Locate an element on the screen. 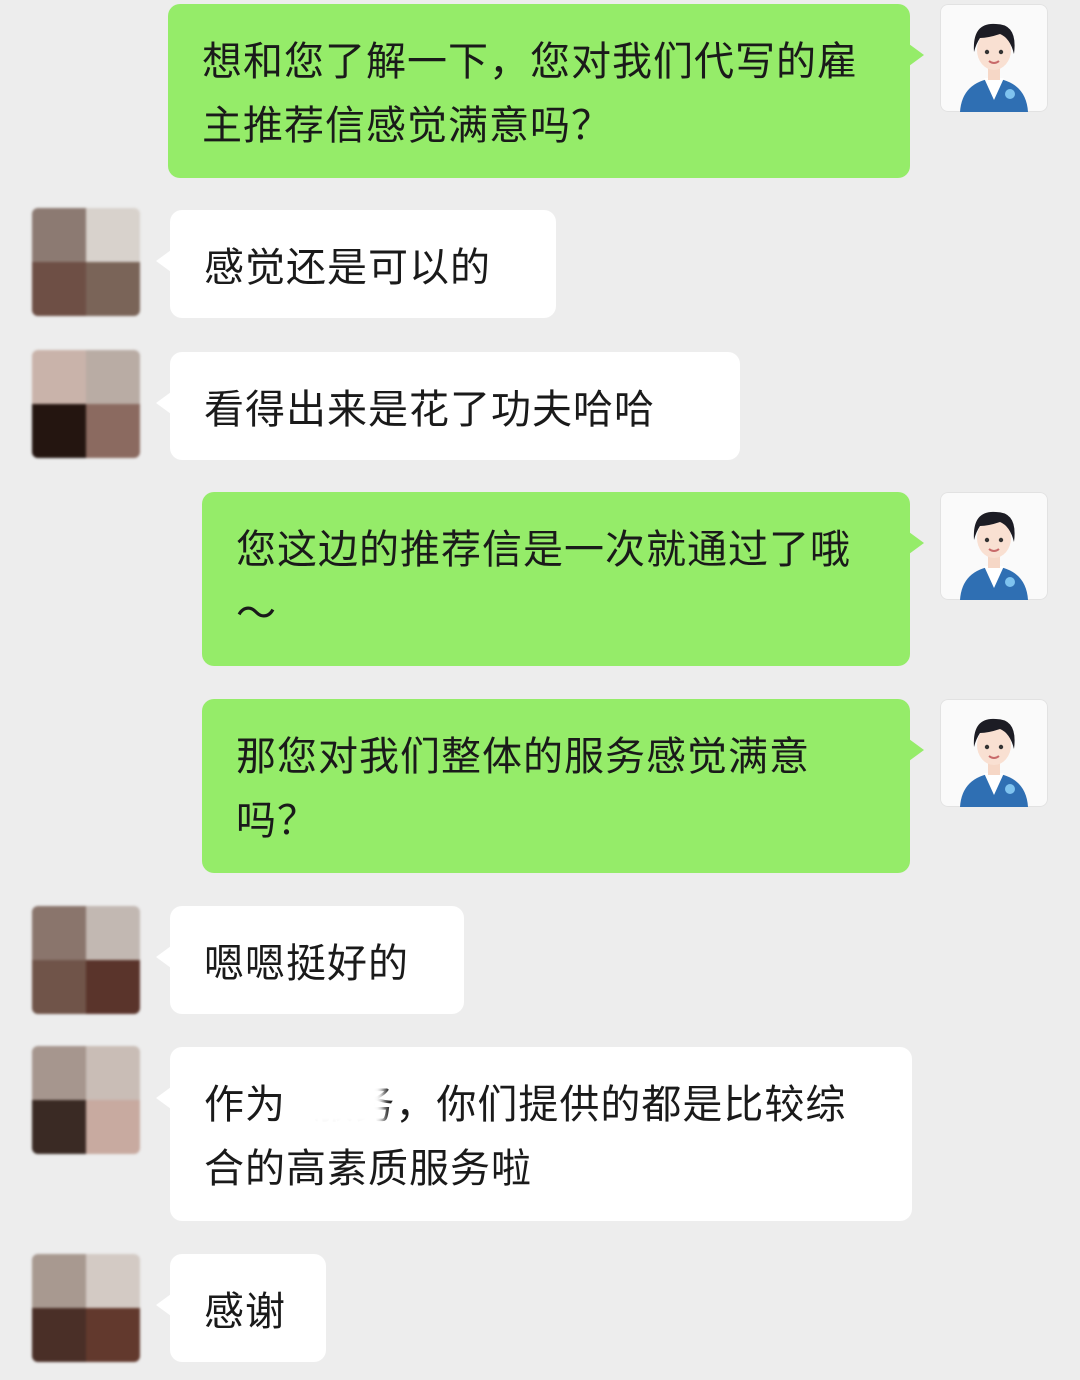 The image size is (1080, 1380). message-bubble-received: 作为 服务，你们提供的都是比较综合的高素质服务啦 is located at coordinates (534, 1134).